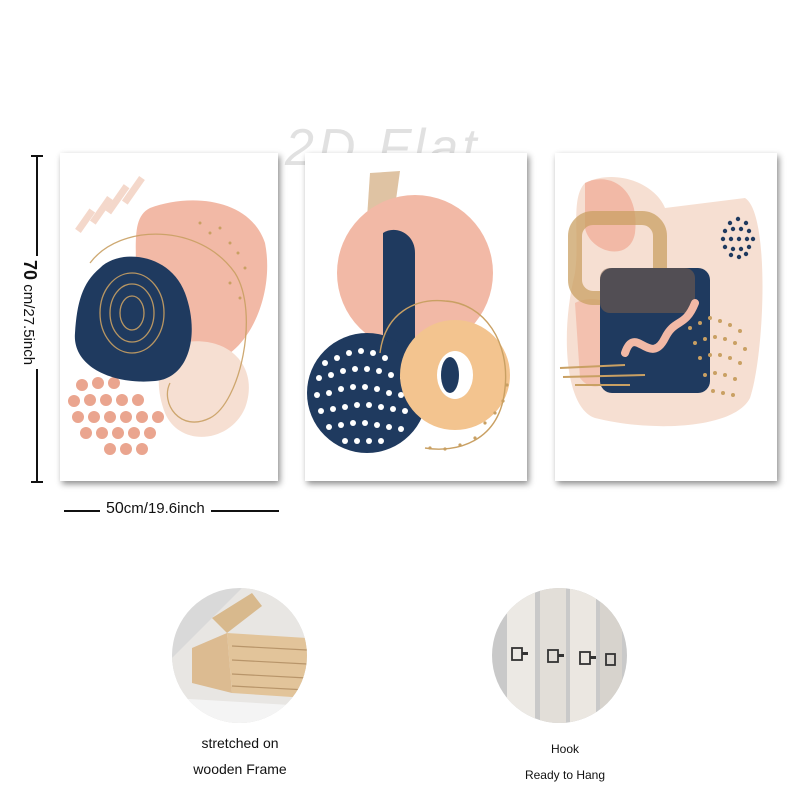 The image size is (800, 800). I want to click on hook-photo, so click(559, 655).